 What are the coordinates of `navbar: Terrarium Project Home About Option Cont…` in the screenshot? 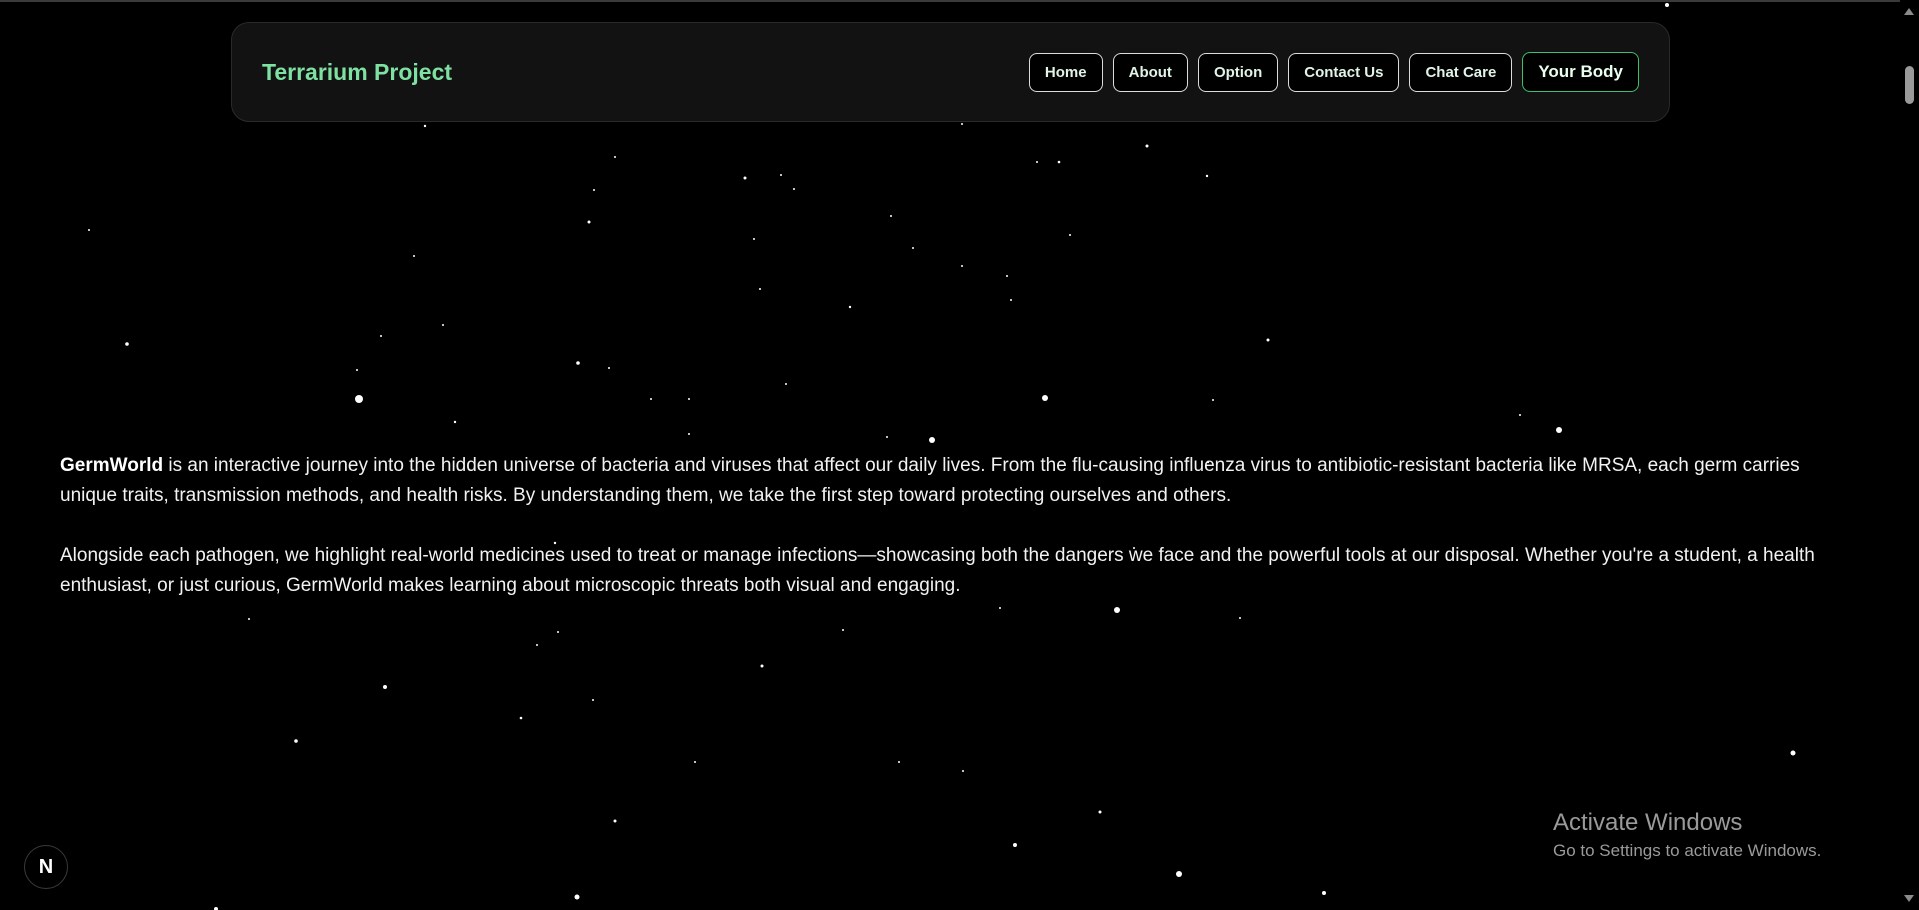 It's located at (950, 72).